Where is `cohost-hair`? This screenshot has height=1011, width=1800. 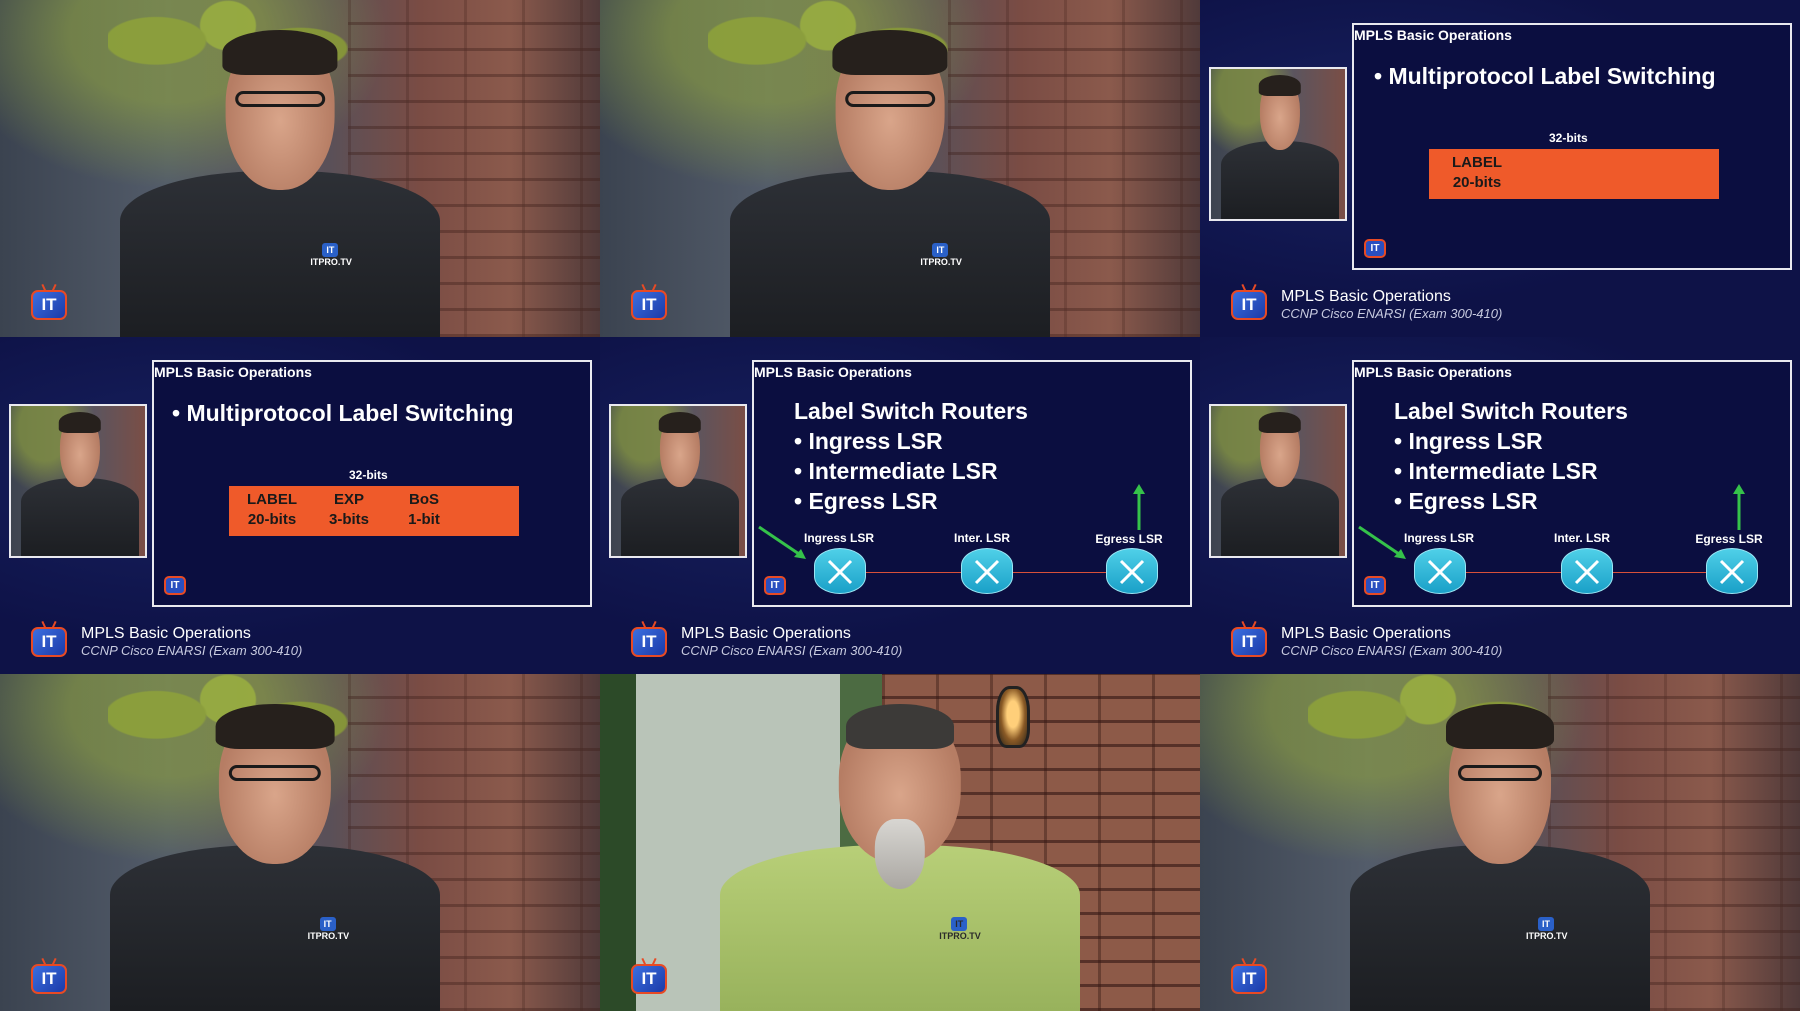 cohost-hair is located at coordinates (900, 726).